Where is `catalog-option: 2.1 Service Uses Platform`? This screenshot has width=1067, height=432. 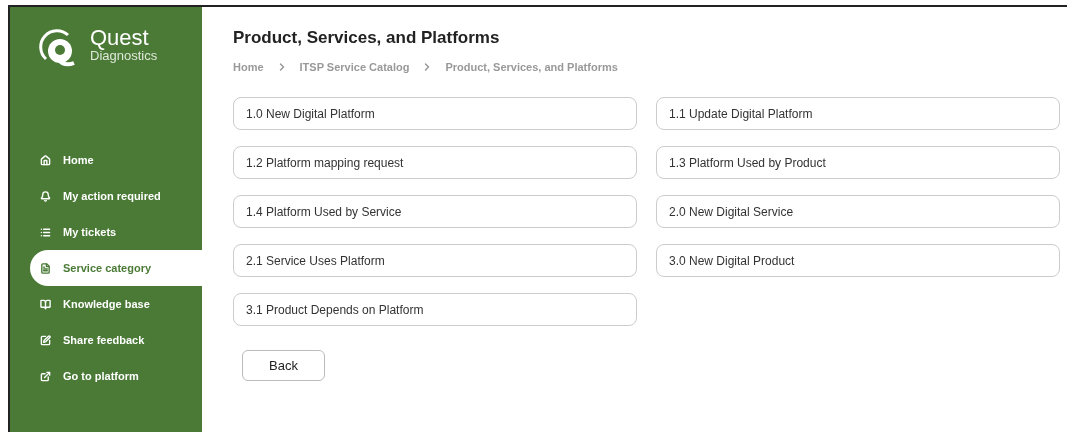
catalog-option: 2.1 Service Uses Platform is located at coordinates (435, 260).